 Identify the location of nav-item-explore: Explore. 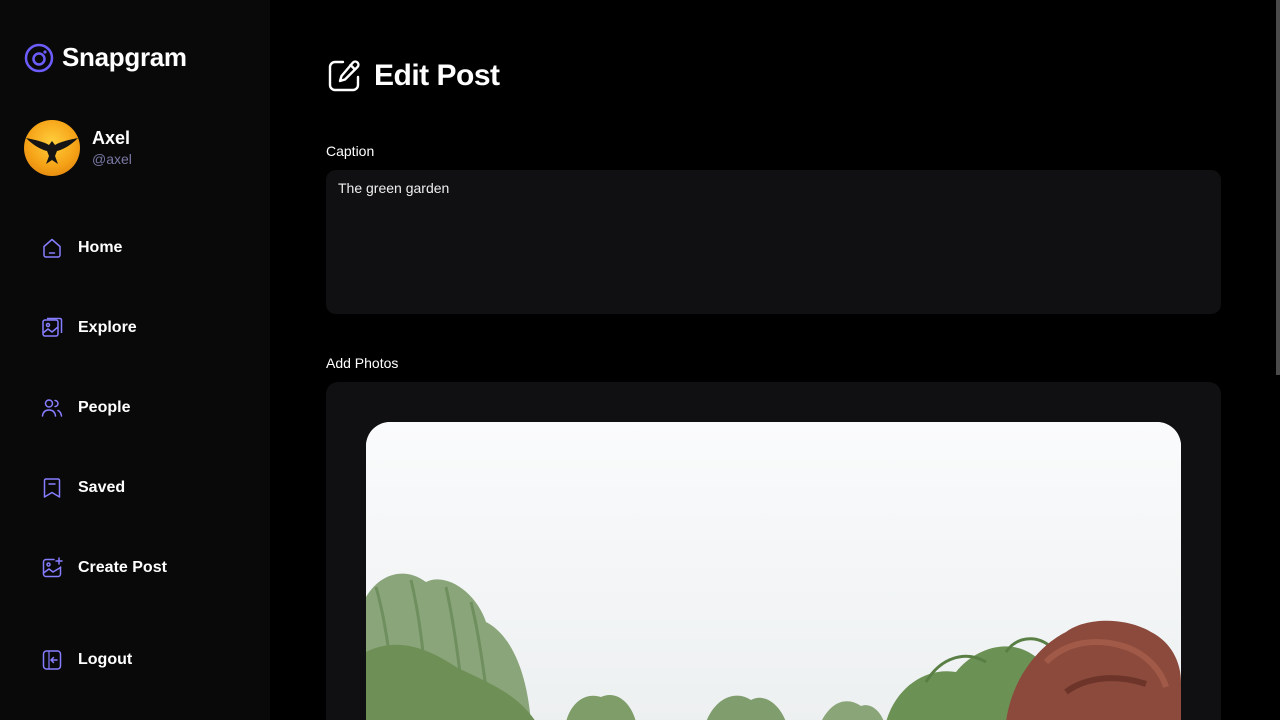
(135, 328).